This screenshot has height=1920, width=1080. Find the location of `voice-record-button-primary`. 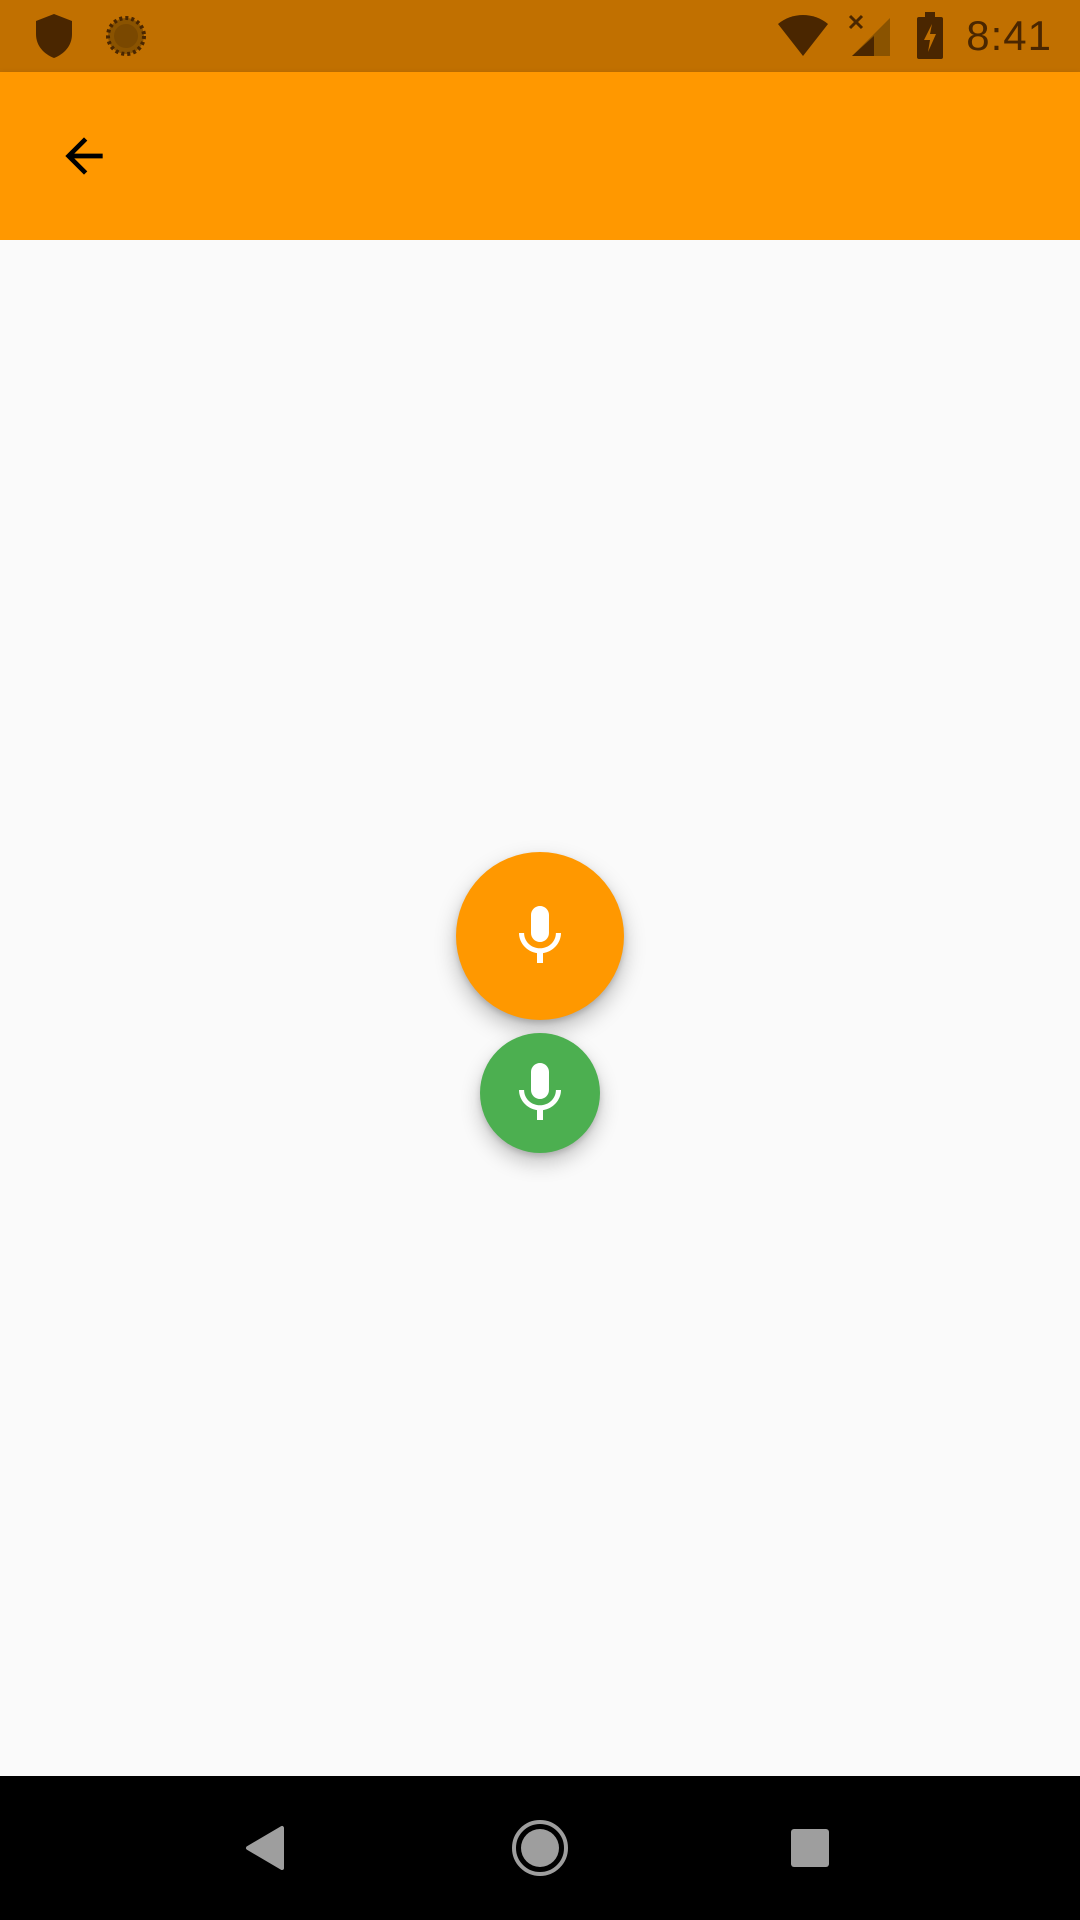

voice-record-button-primary is located at coordinates (540, 936).